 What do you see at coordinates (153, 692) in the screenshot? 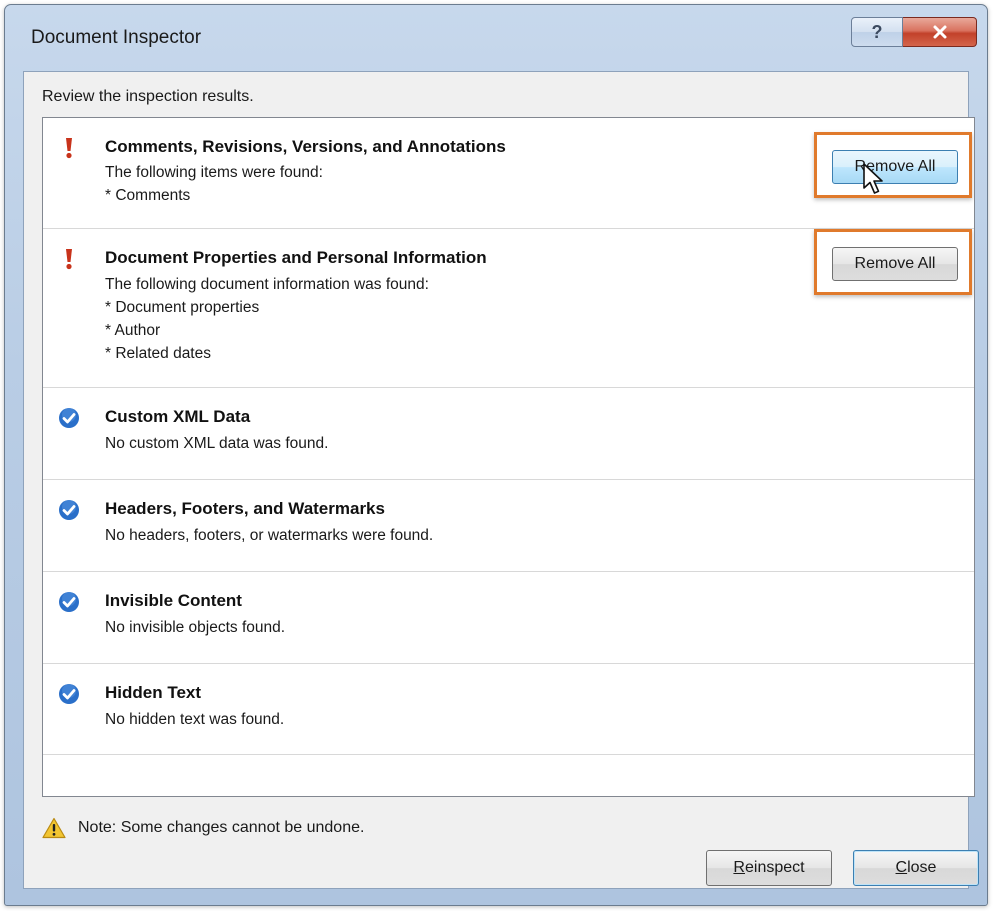
I see `result-title: Hidden Text` at bounding box center [153, 692].